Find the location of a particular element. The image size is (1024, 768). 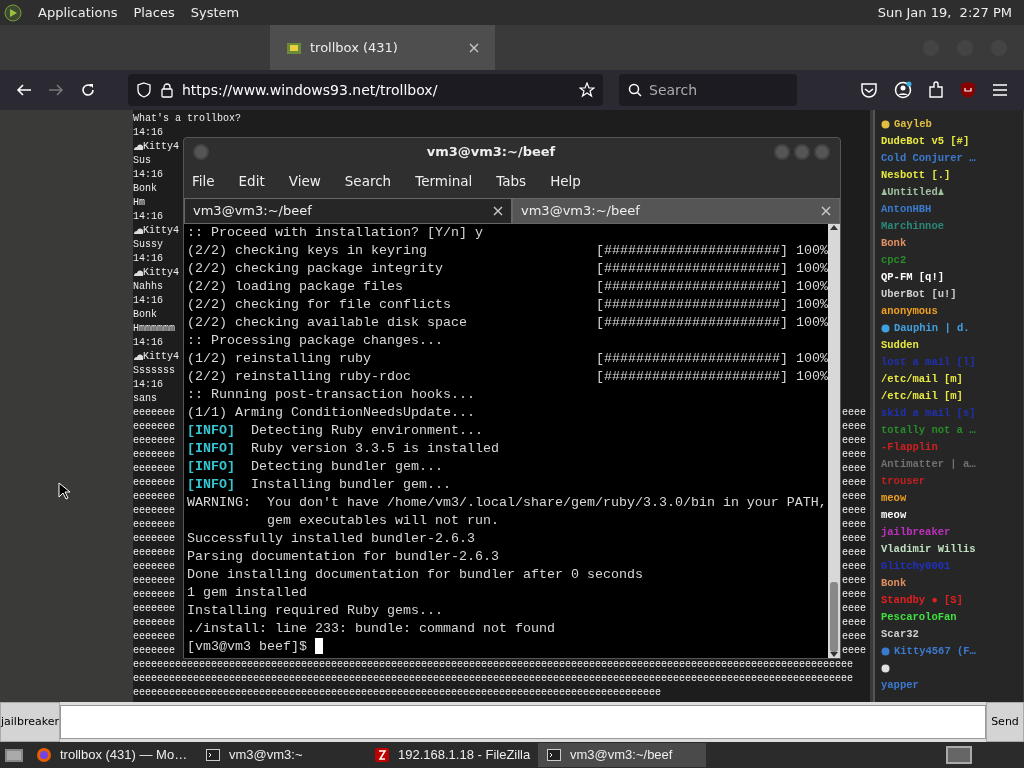

pocket-icon is located at coordinates (869, 90).